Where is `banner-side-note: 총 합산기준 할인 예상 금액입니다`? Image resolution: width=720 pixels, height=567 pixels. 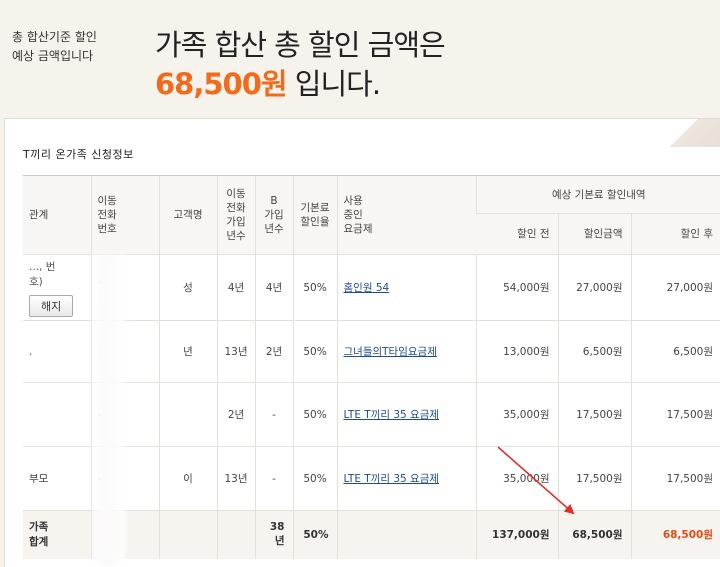
banner-side-note: 총 합산기준 할인 예상 금액입니다 is located at coordinates (54, 47).